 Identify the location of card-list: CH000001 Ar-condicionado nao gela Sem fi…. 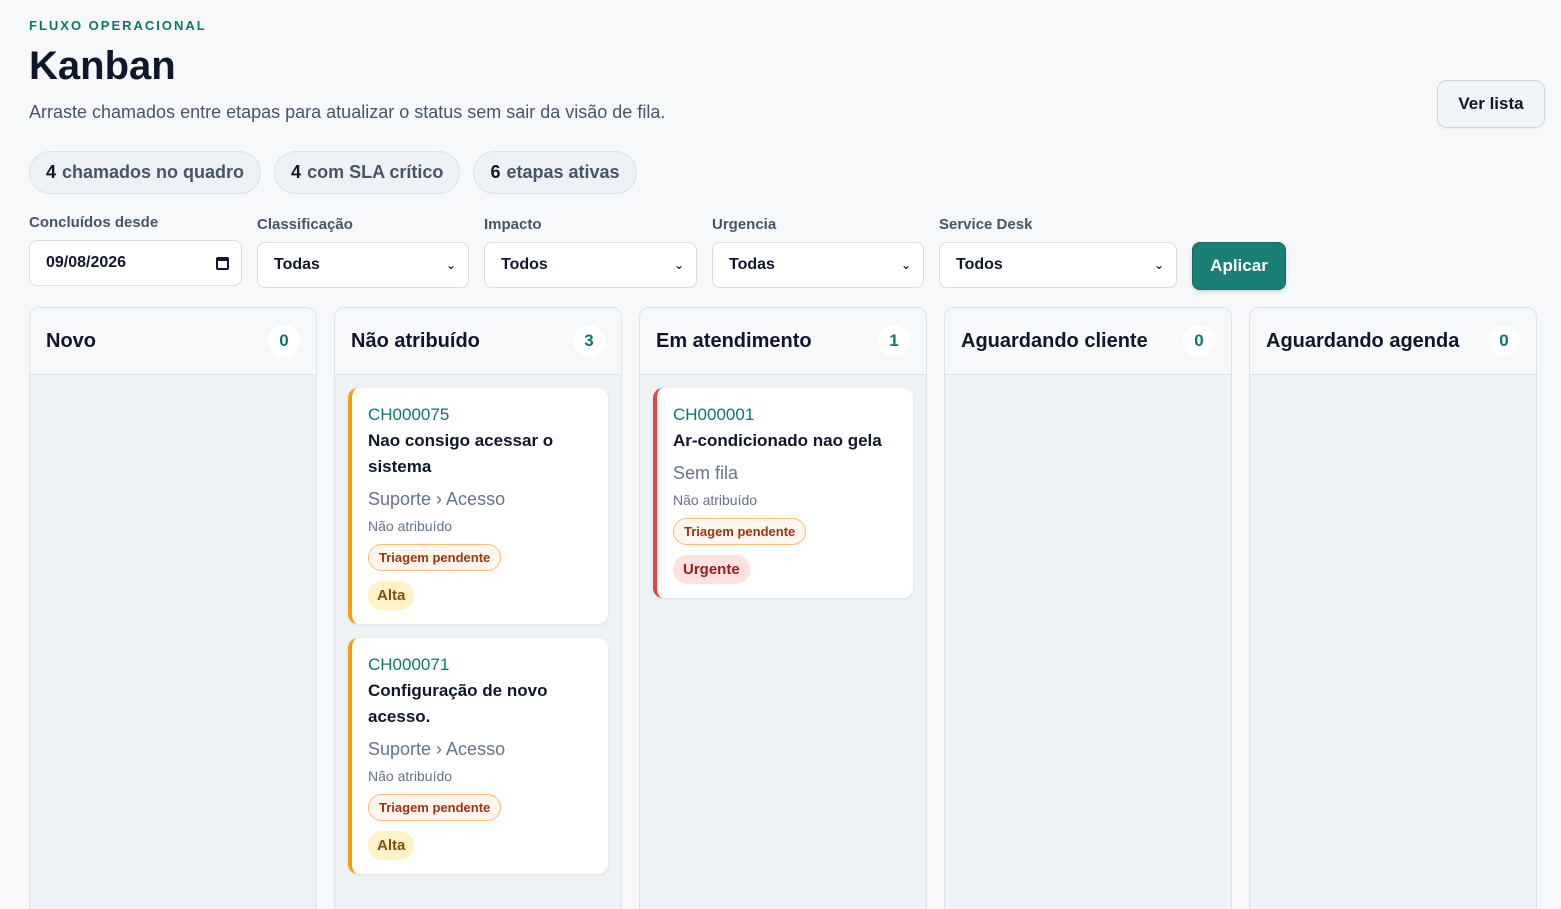
(783, 493).